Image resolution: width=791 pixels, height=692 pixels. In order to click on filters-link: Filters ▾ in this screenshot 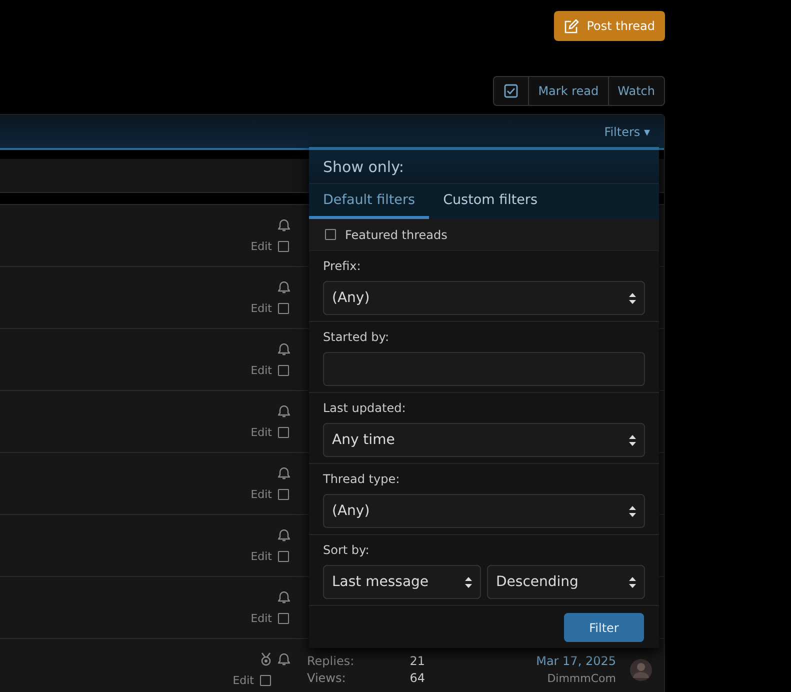, I will do `click(627, 131)`.